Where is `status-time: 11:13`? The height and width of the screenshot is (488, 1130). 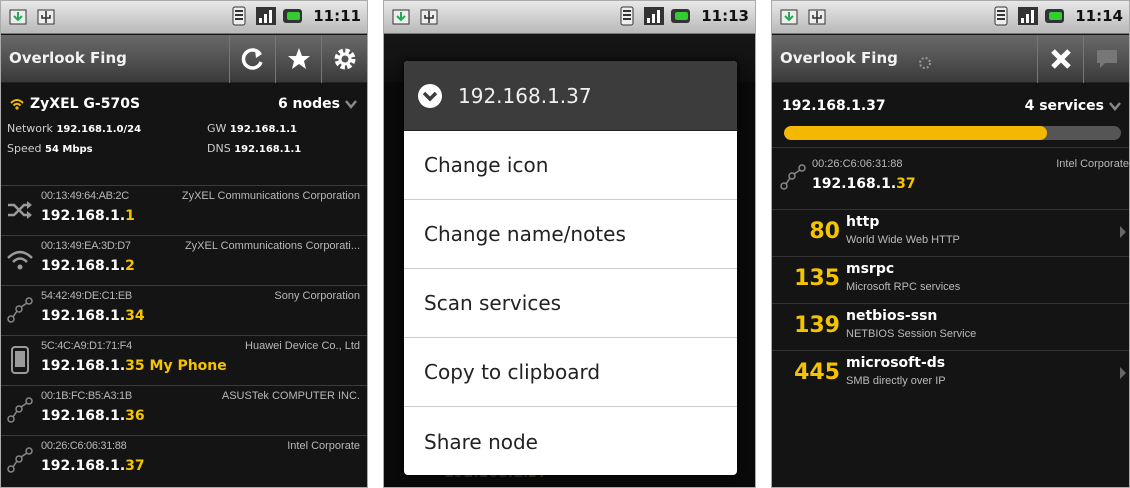 status-time: 11:13 is located at coordinates (725, 16).